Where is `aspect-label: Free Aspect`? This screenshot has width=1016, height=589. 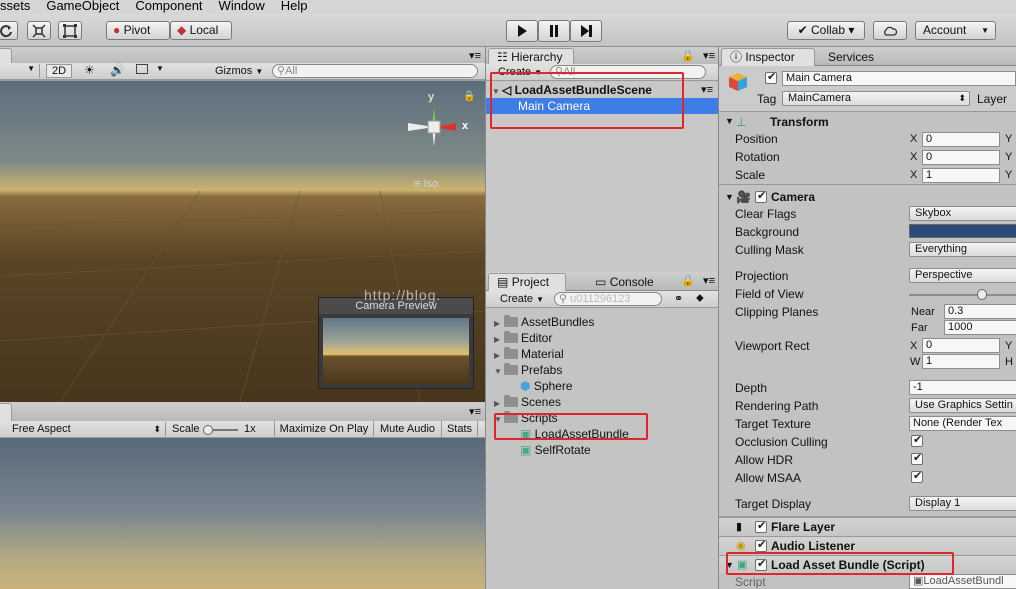 aspect-label: Free Aspect is located at coordinates (41, 429).